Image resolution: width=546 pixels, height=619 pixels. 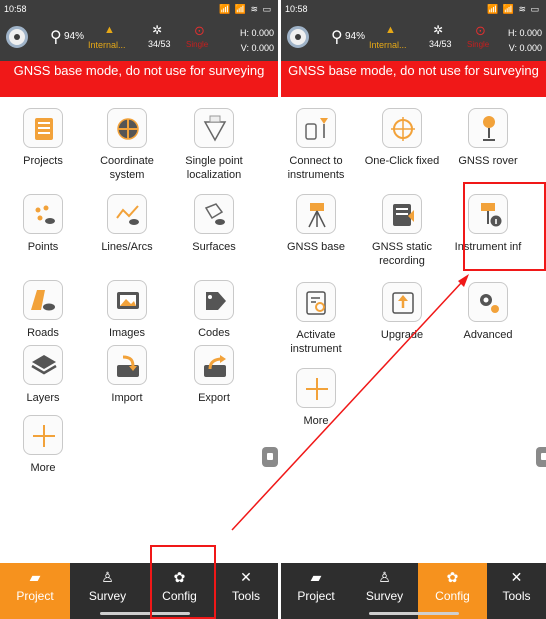 I want to click on localization-icon, so click(x=214, y=128).